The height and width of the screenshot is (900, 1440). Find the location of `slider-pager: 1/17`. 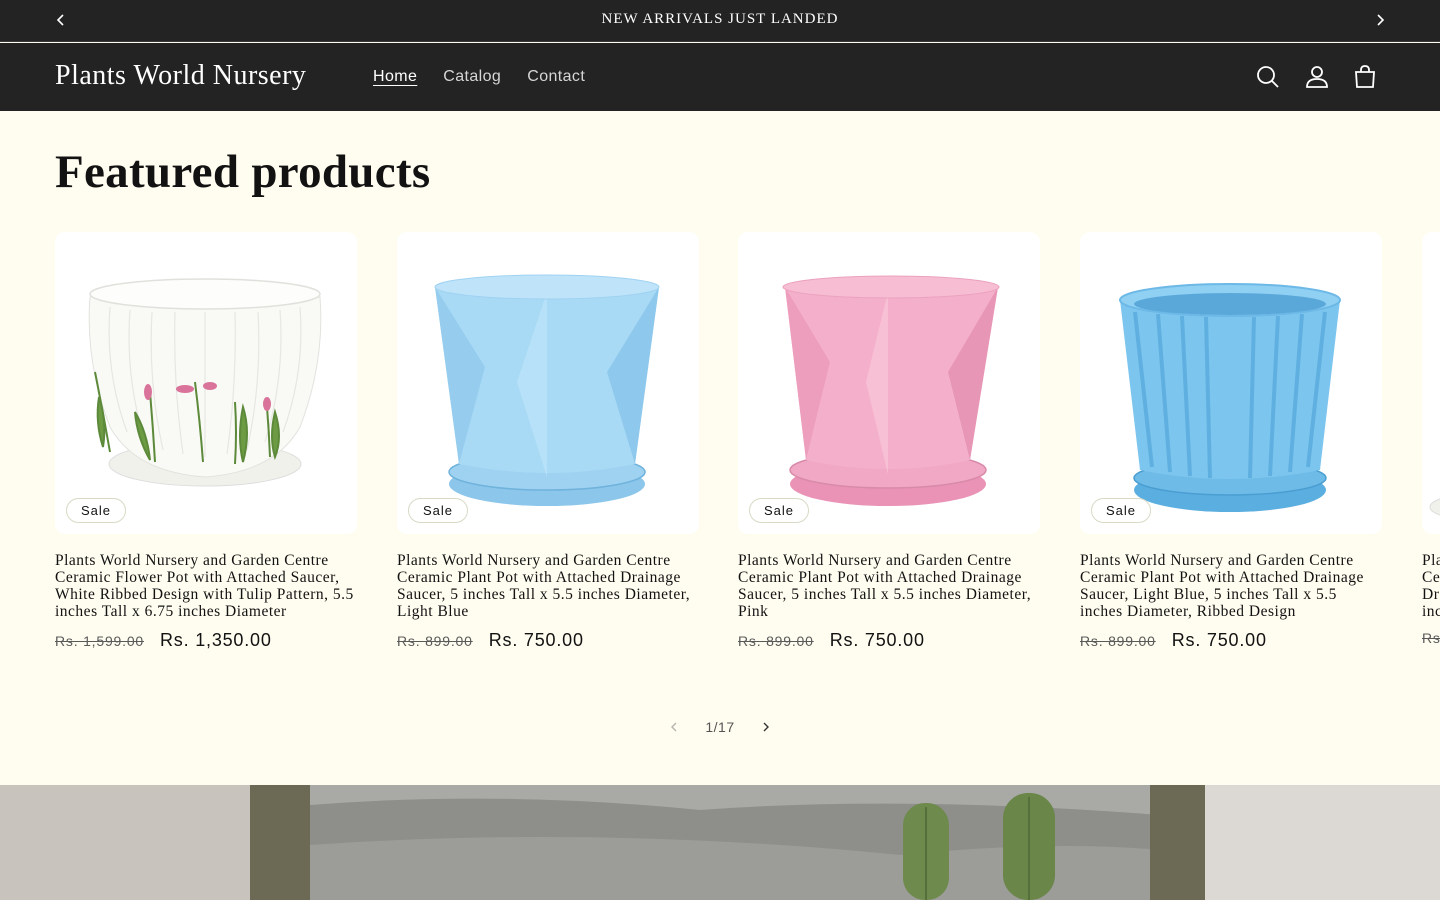

slider-pager: 1/17 is located at coordinates (720, 727).